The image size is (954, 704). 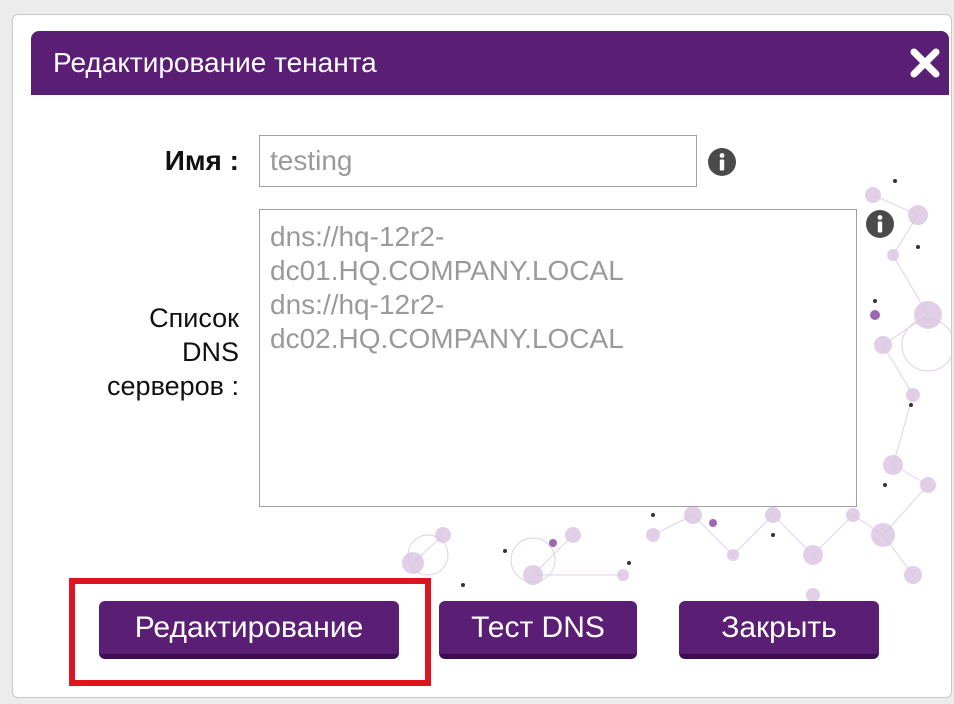 What do you see at coordinates (538, 630) in the screenshot?
I see `test-dns-button: Тест DNS` at bounding box center [538, 630].